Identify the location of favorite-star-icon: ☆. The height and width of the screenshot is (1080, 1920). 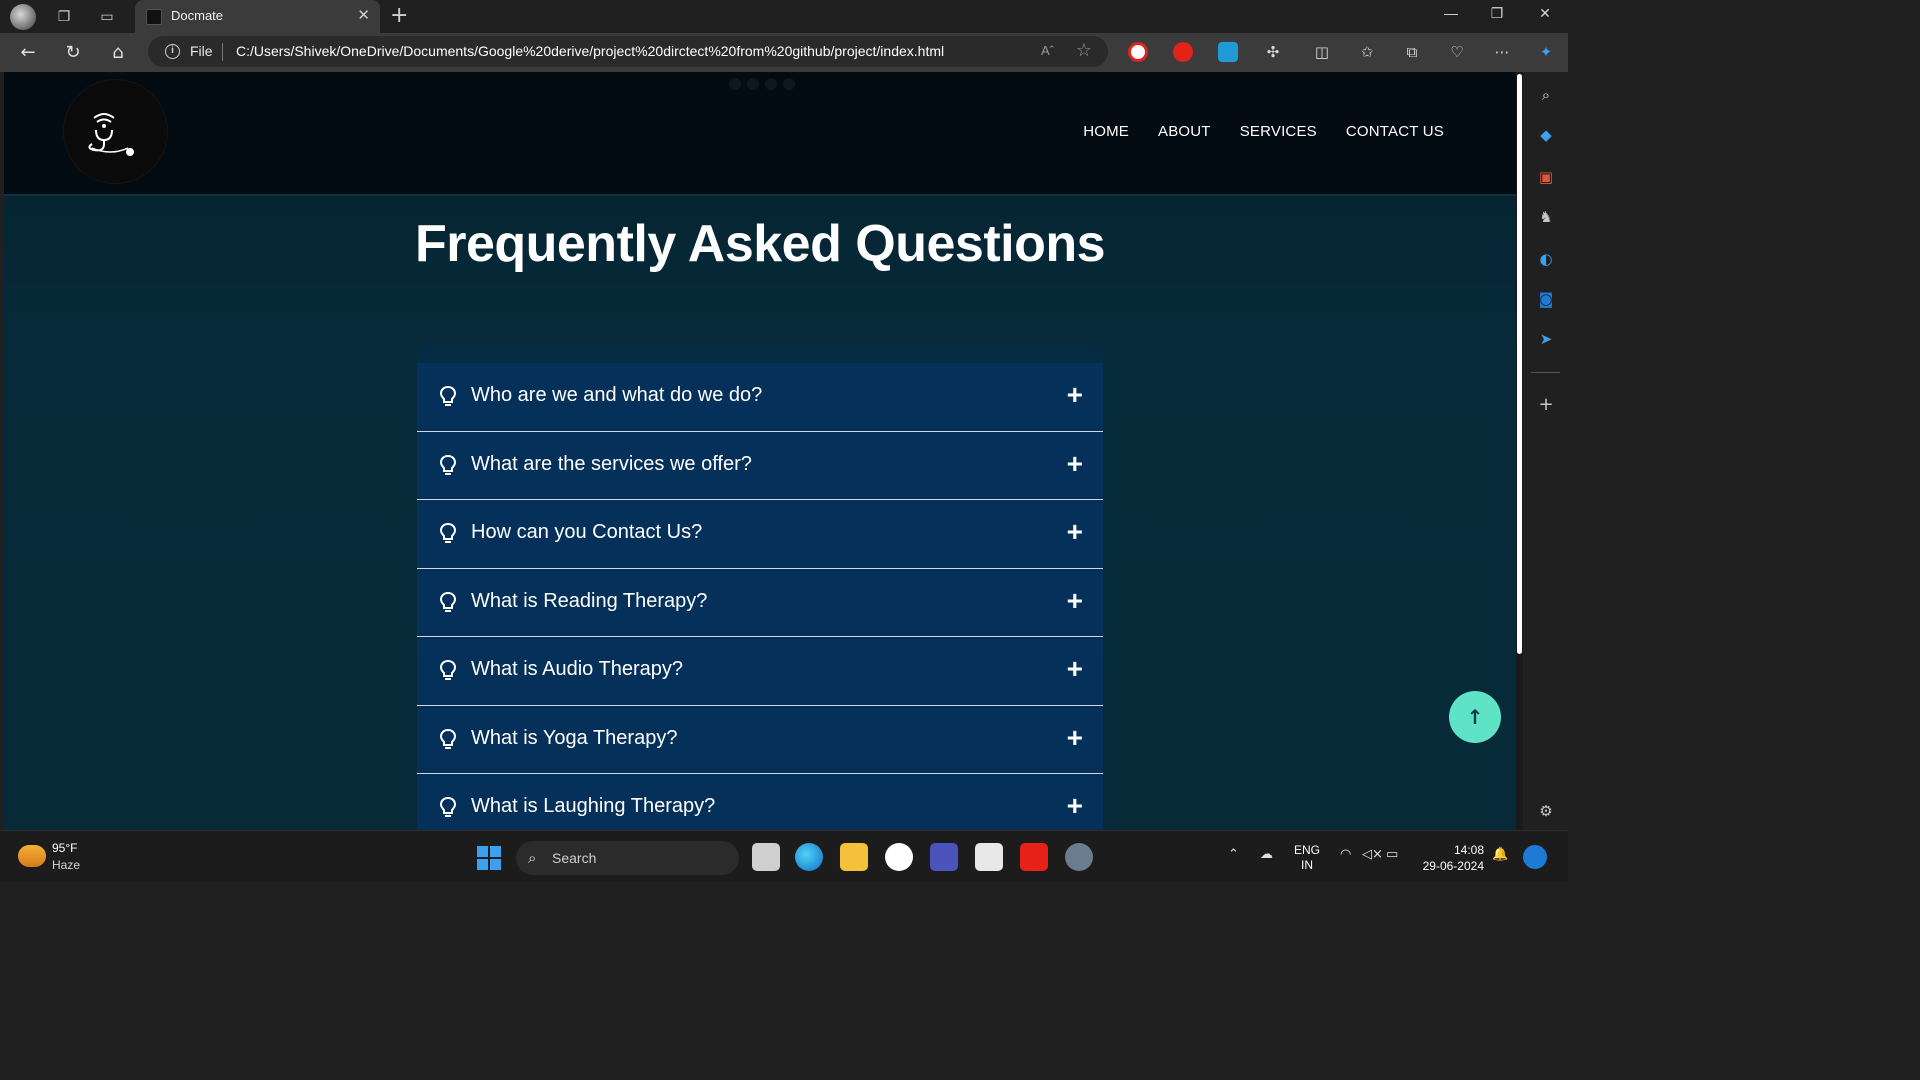
(1084, 50).